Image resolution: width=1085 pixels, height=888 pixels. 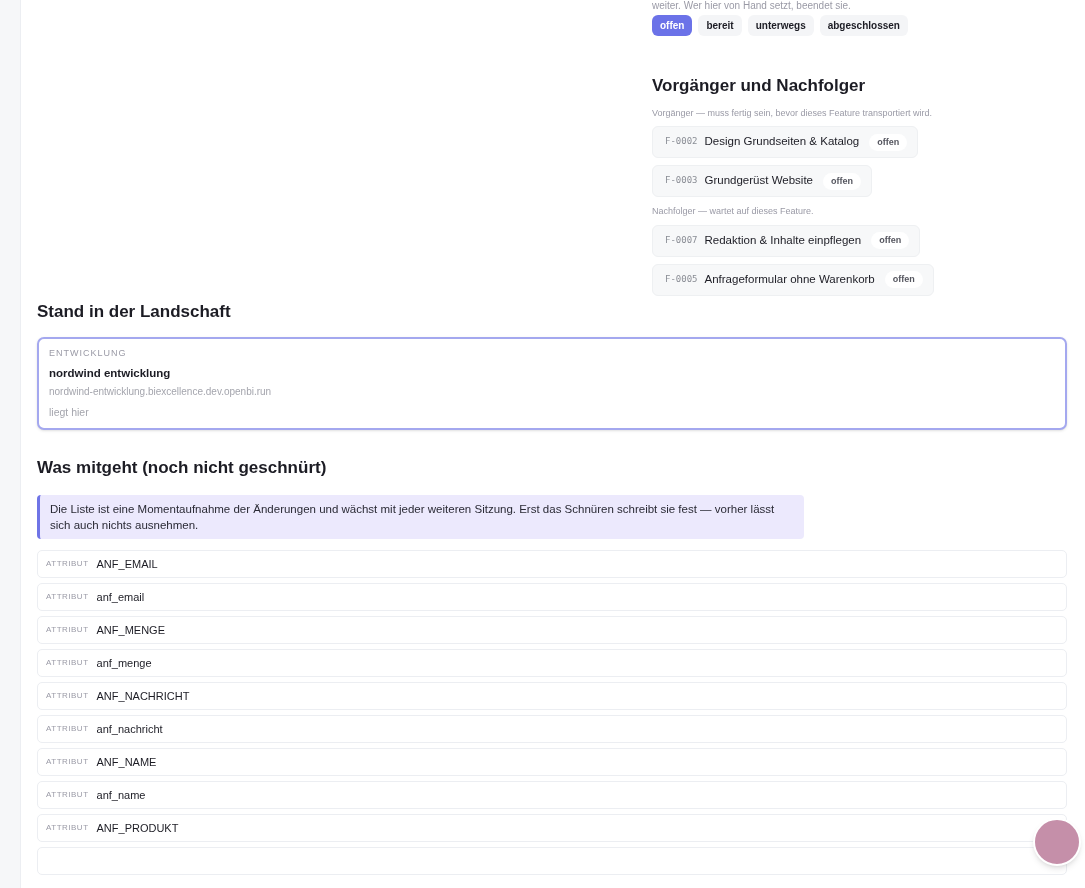 I want to click on status-option: unterwegs, so click(x=780, y=25).